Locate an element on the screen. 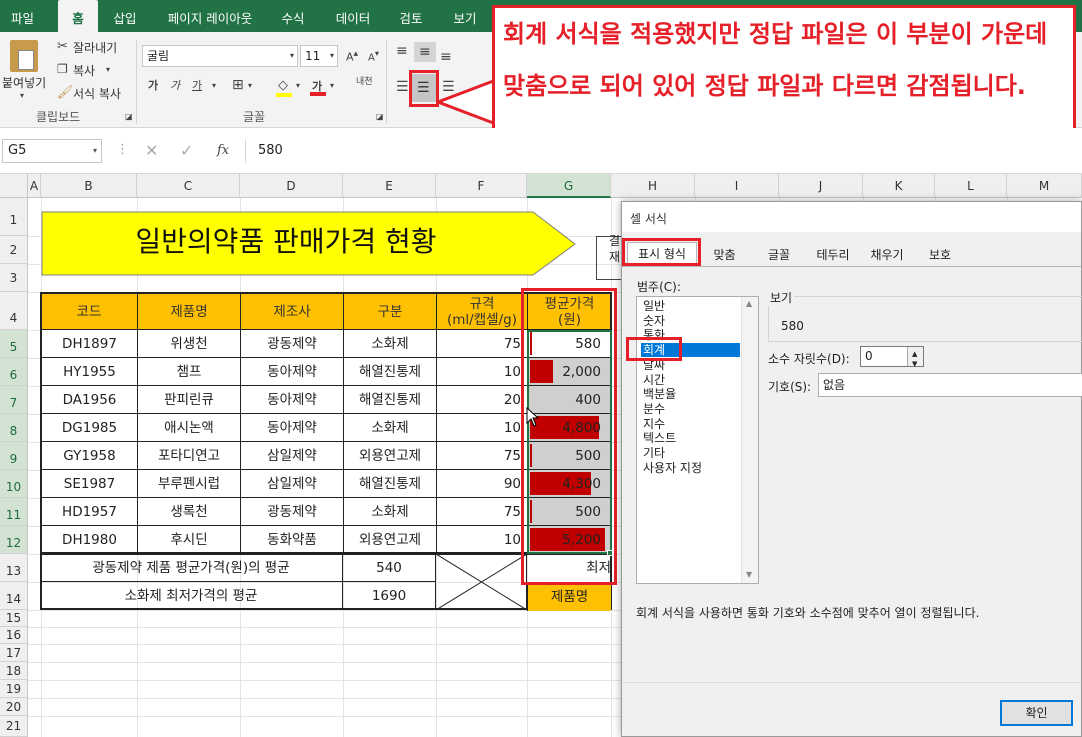 The height and width of the screenshot is (737, 1082). fill-color-icon: ◇ is located at coordinates (285, 87).